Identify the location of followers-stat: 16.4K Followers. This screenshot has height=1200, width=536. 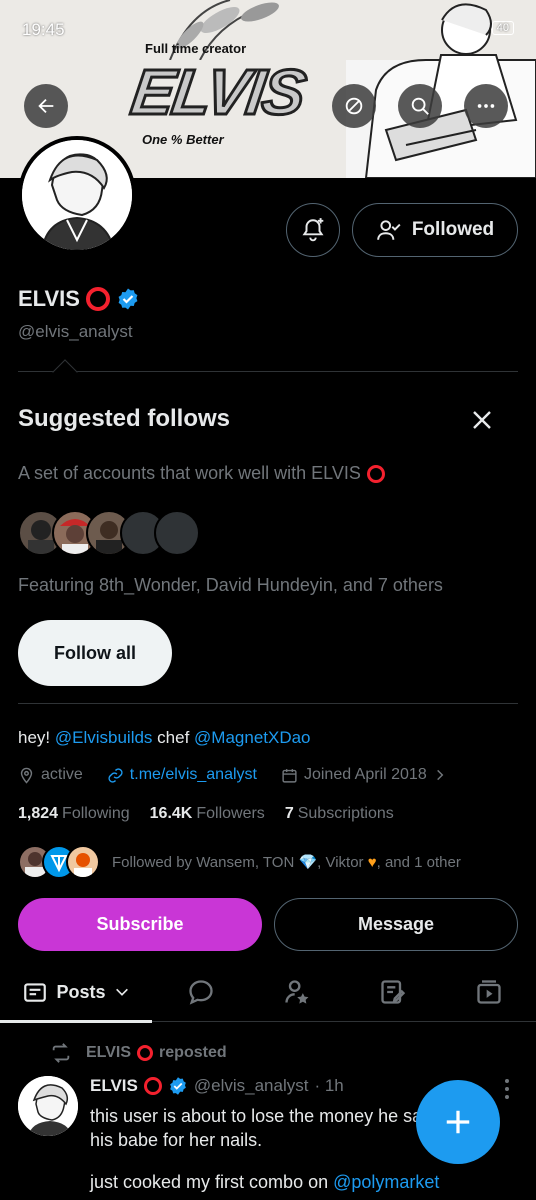
(207, 814).